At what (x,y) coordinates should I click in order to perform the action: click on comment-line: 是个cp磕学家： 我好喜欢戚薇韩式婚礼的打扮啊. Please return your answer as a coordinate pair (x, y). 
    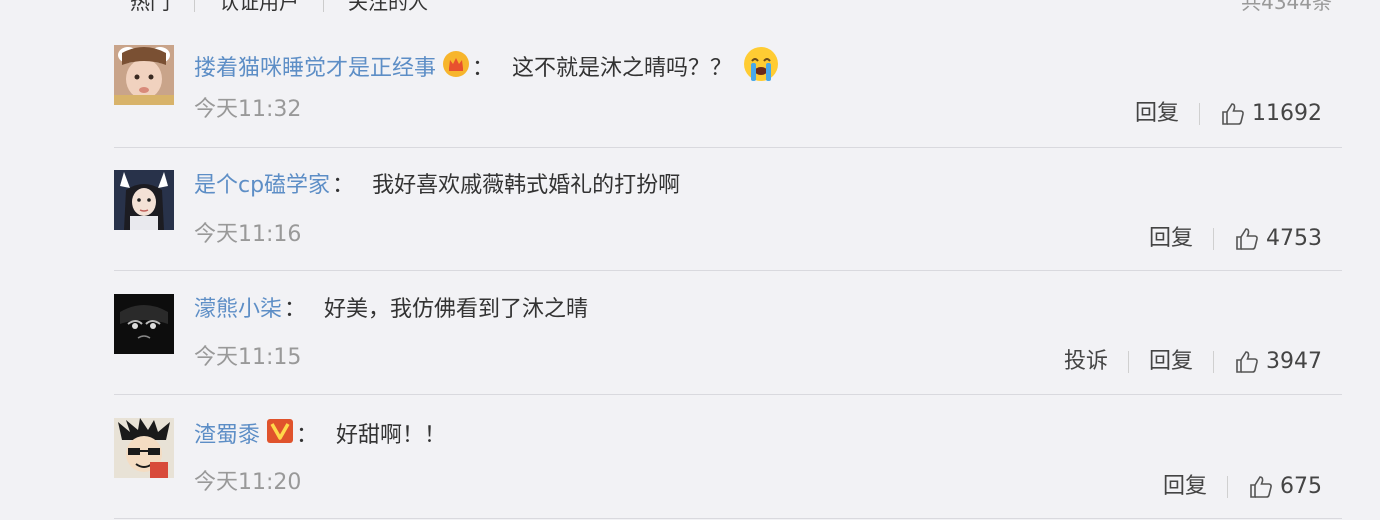
    Looking at the image, I should click on (437, 186).